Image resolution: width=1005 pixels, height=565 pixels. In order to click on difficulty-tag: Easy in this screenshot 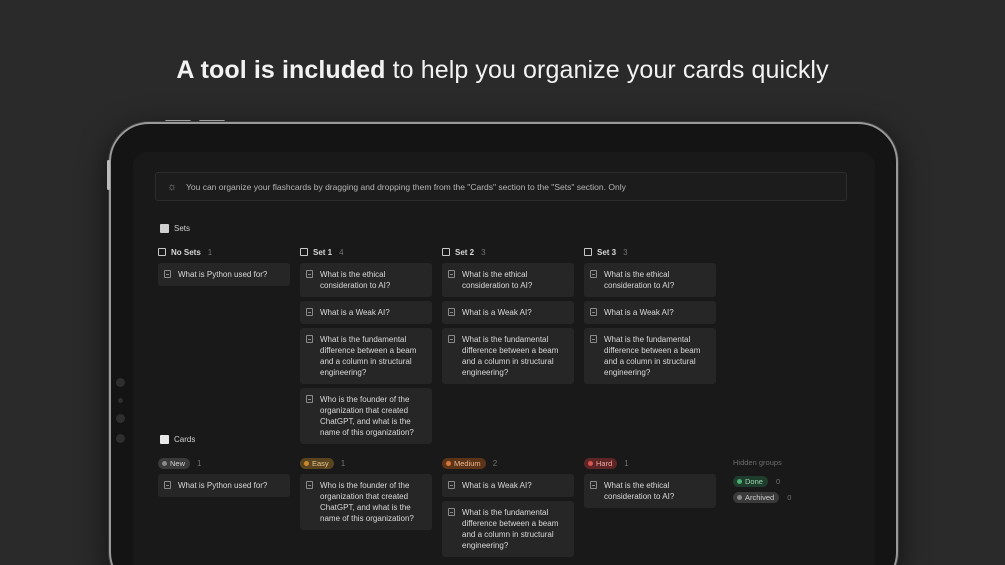, I will do `click(317, 463)`.